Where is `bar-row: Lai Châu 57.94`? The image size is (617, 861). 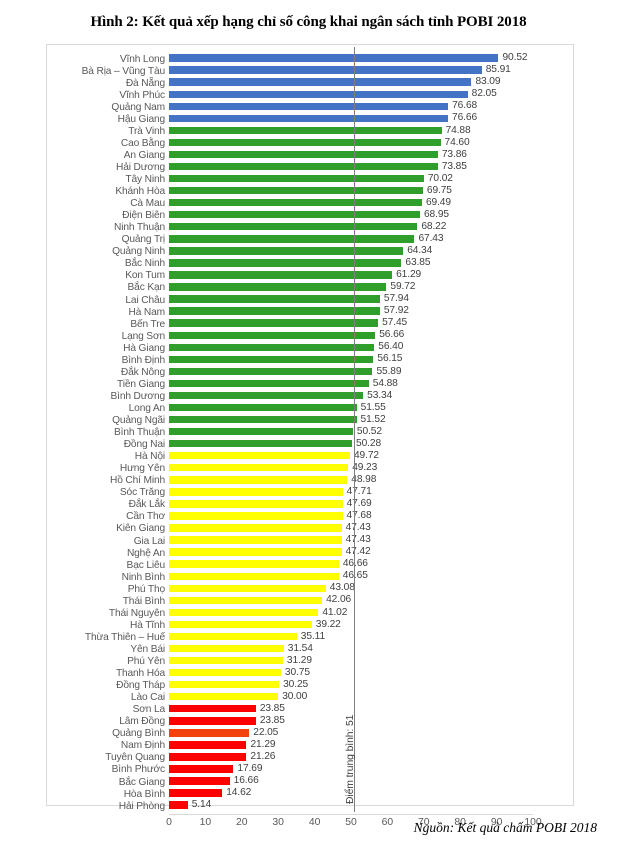 bar-row: Lai Châu 57.94 is located at coordinates (310, 299).